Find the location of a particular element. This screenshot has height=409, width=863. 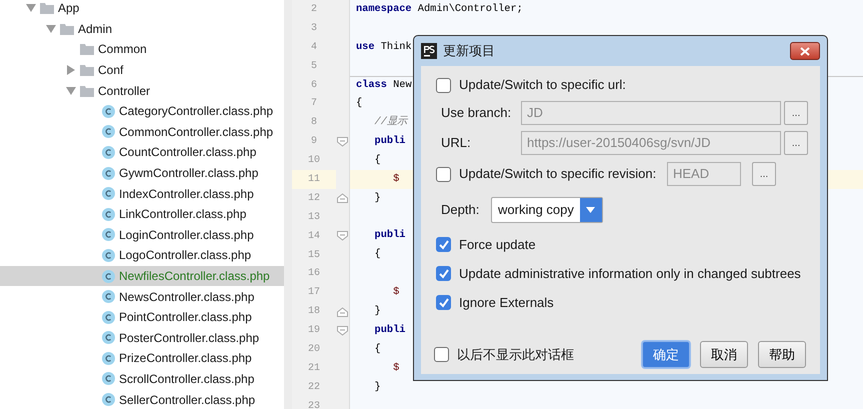

line-number: 22 is located at coordinates (313, 387).